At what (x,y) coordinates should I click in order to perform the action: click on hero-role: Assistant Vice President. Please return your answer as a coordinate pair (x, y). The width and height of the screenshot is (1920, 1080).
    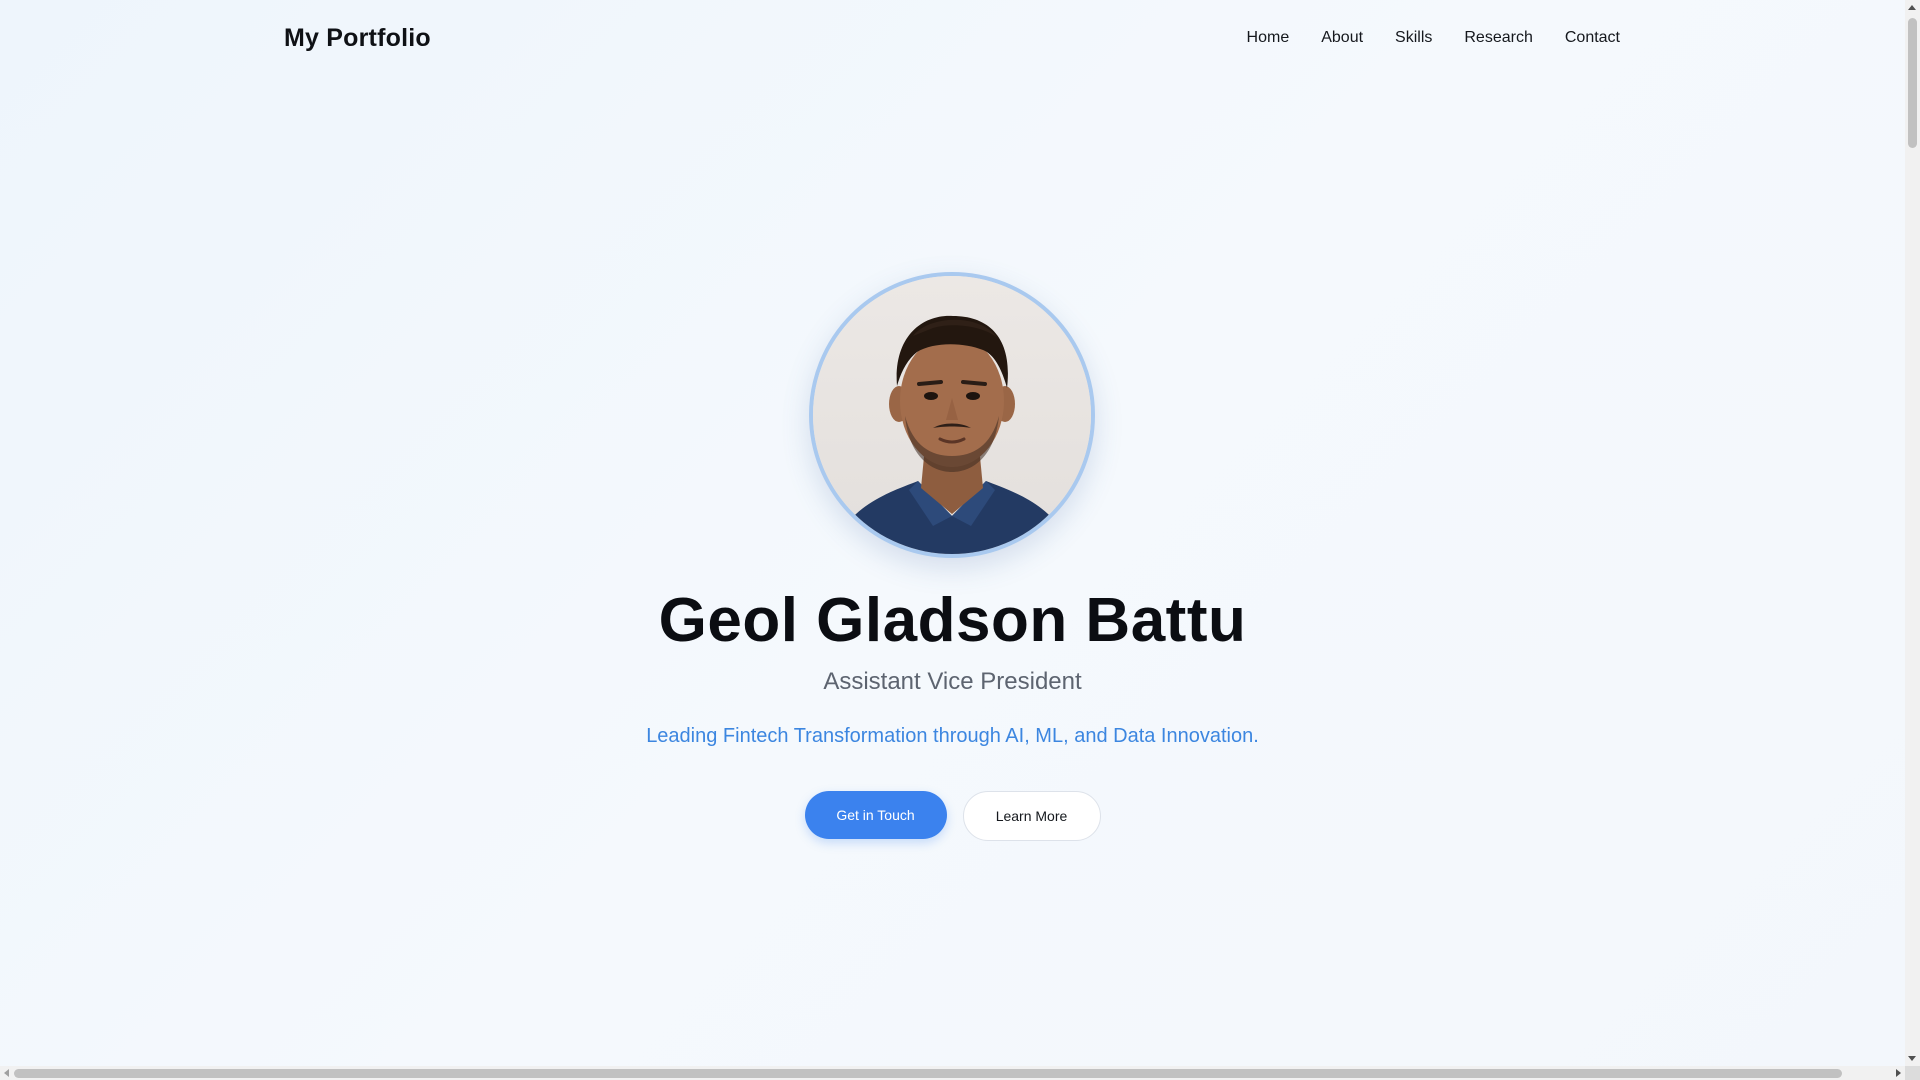
    Looking at the image, I should click on (952, 681).